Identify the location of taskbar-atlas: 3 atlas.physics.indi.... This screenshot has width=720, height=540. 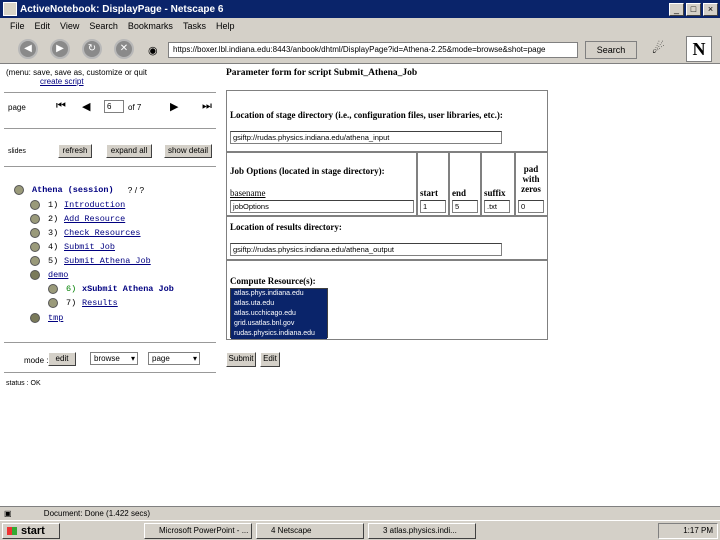
(422, 531).